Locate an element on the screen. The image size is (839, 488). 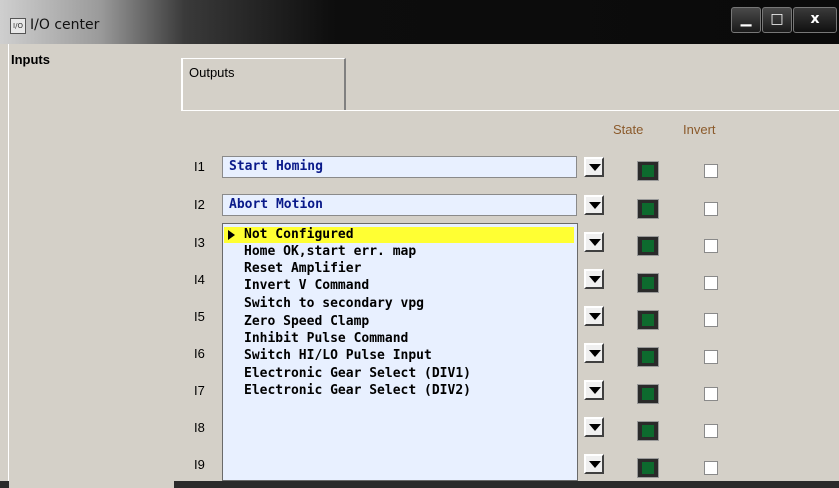
input-row-label: I9 is located at coordinates (199, 464).